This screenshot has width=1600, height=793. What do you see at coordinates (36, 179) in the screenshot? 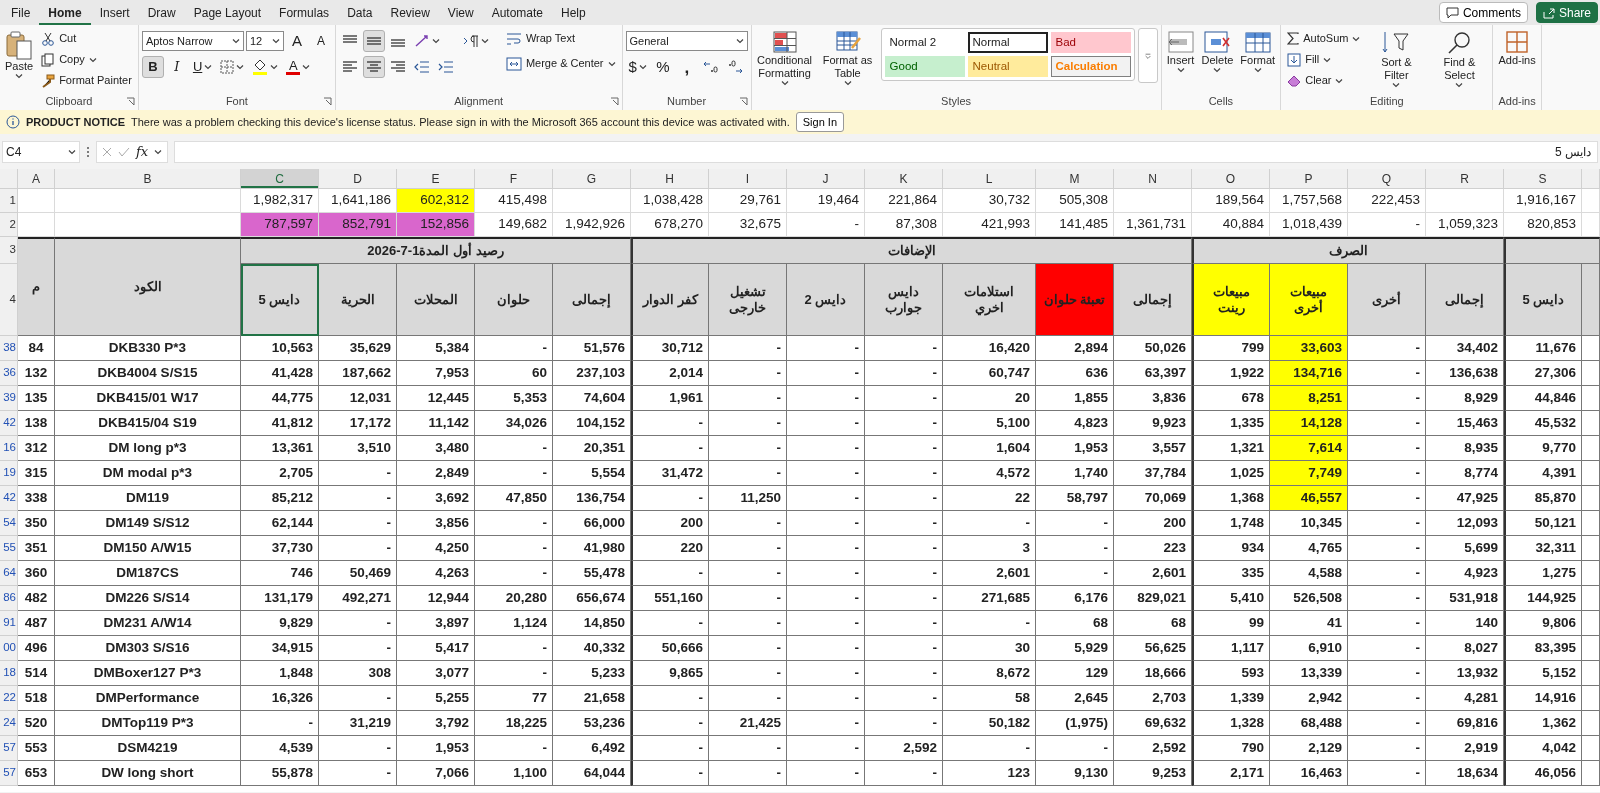
I see `column-header: A` at bounding box center [36, 179].